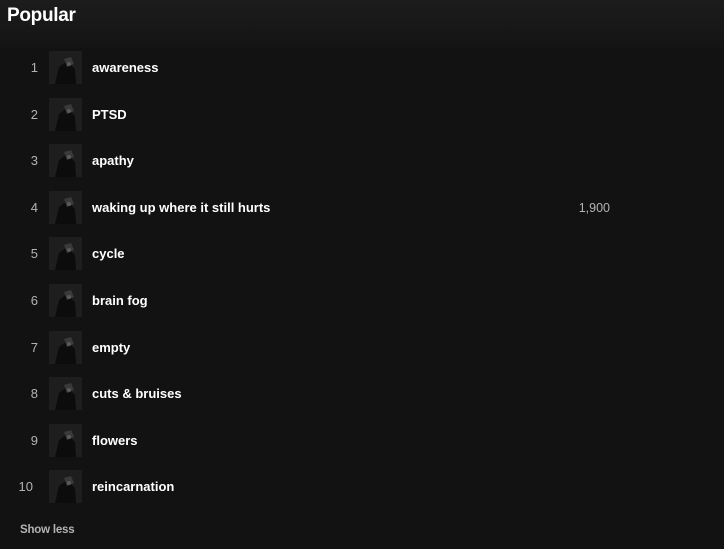 This screenshot has height=549, width=724. Describe the element at coordinates (594, 207) in the screenshot. I see `track-play-count: 1,900` at that location.